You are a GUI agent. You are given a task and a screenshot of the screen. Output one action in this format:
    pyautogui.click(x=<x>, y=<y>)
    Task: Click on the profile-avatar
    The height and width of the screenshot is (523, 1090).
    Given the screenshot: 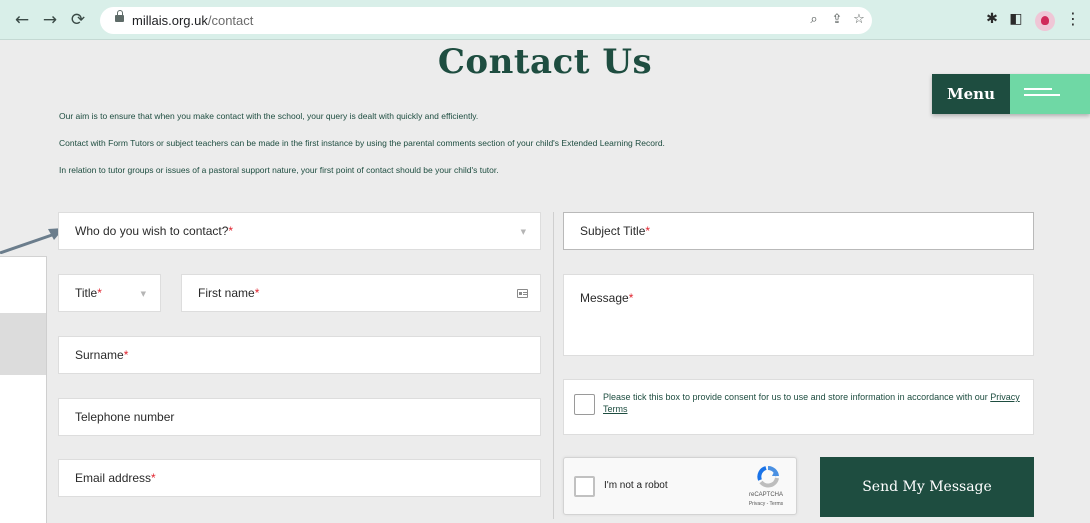 What is the action you would take?
    pyautogui.click(x=1045, y=21)
    